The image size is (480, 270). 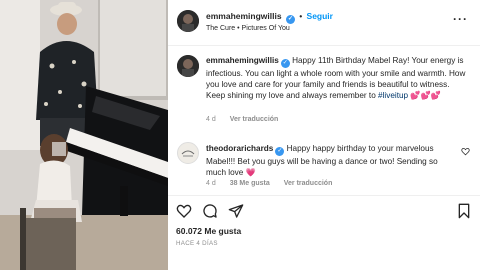 I want to click on commenter-avatar, so click(x=188, y=153).